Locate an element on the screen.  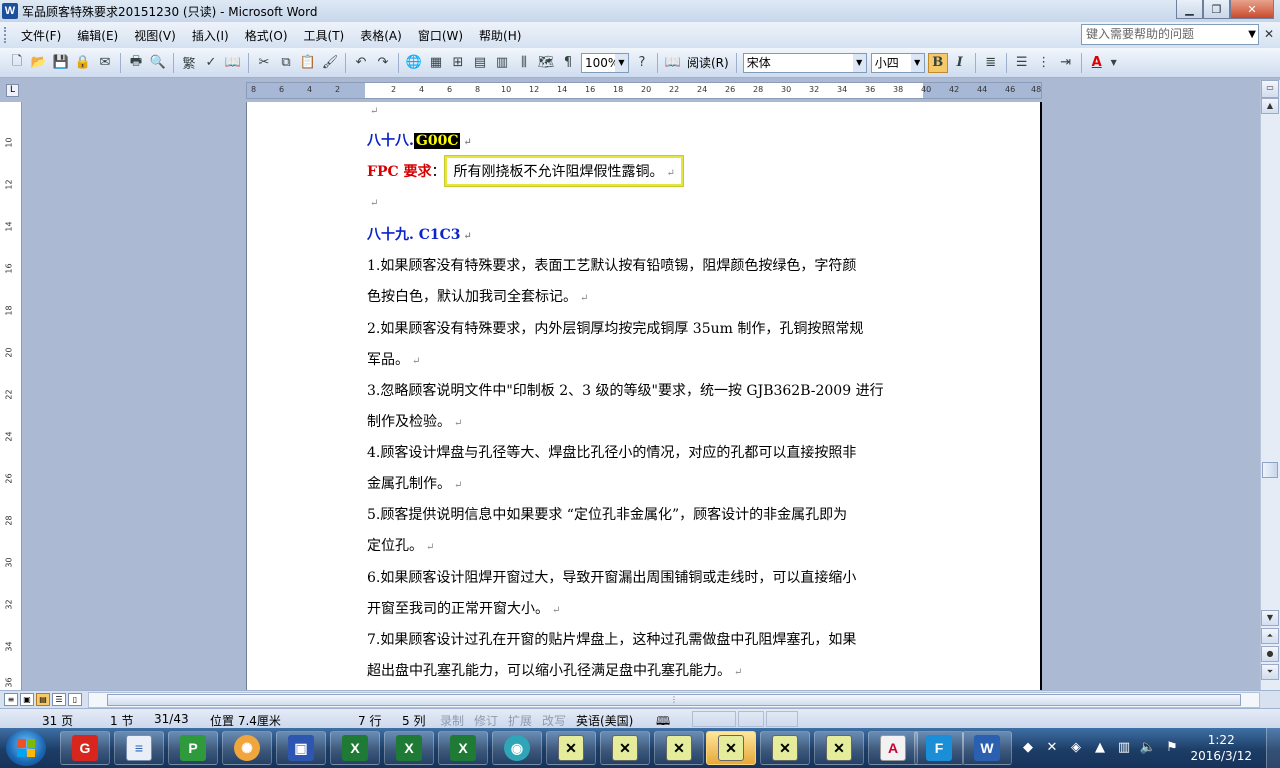
next-page-icon: ⏷ is located at coordinates (1270, 672).